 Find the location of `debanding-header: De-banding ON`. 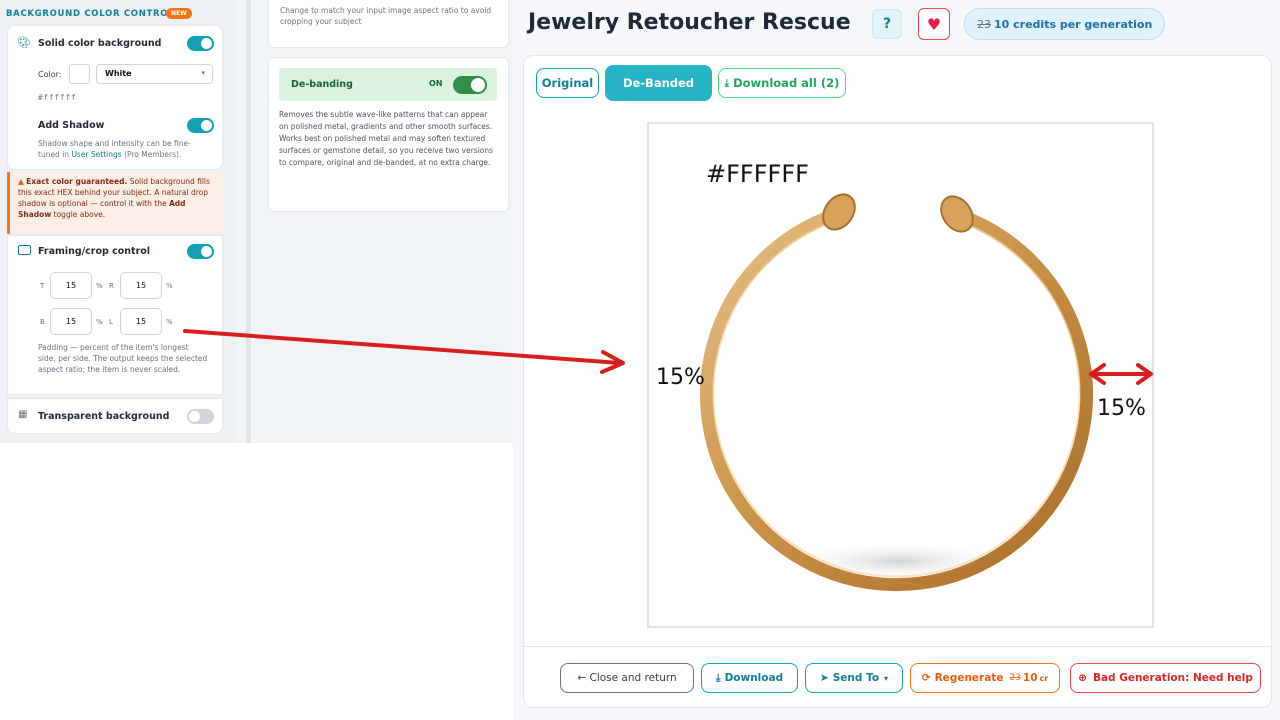

debanding-header: De-banding ON is located at coordinates (388, 84).